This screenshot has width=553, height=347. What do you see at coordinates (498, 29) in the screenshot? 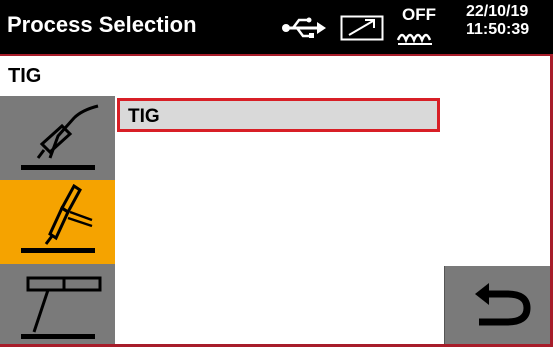
I see `time-label: 11:50:39` at bounding box center [498, 29].